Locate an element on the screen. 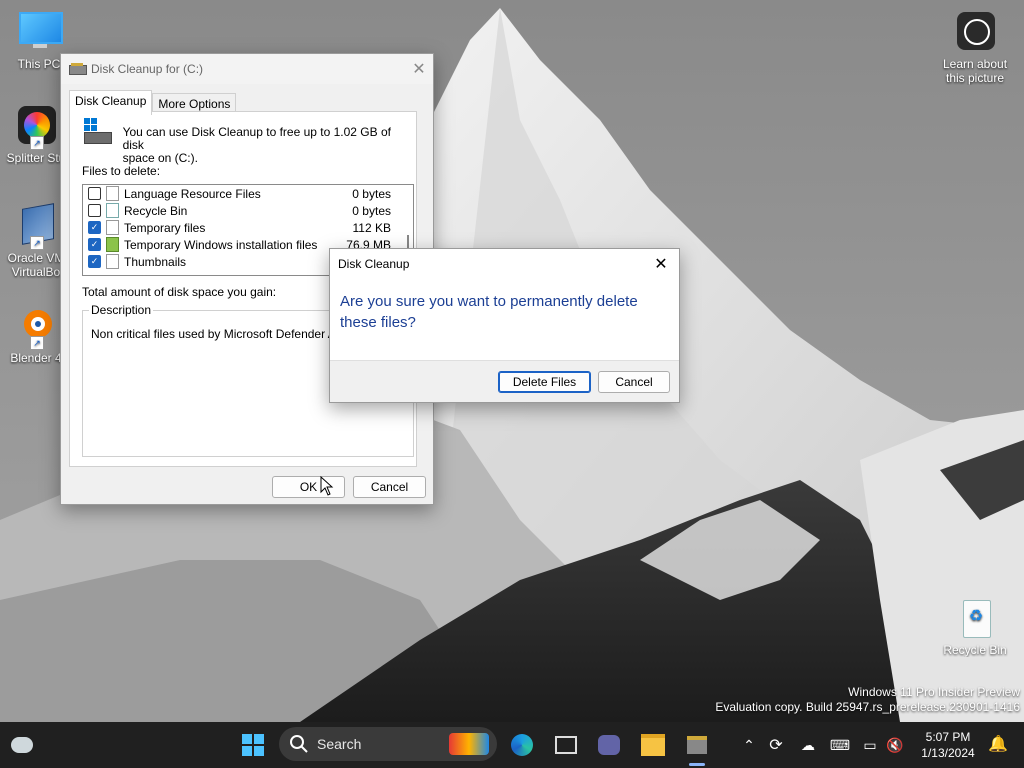  volume-muted-icon: 🔇 is located at coordinates (895, 745).